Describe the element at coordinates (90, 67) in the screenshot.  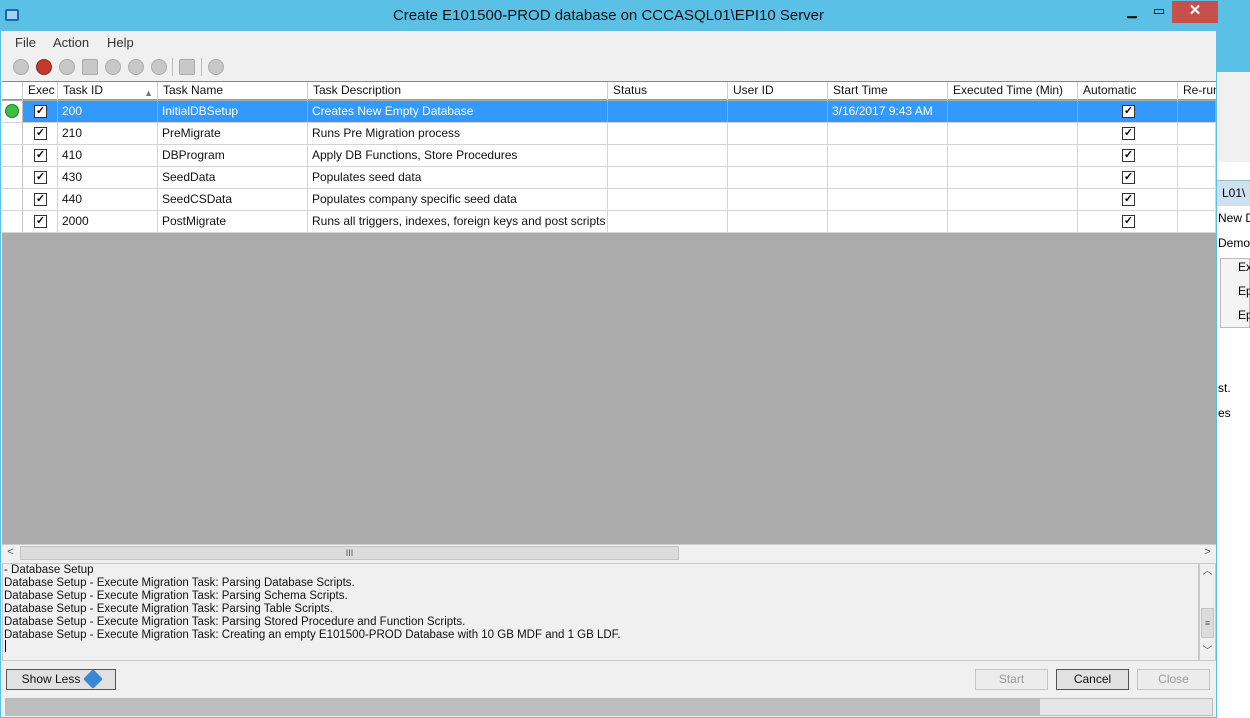
I see `document-icon` at that location.